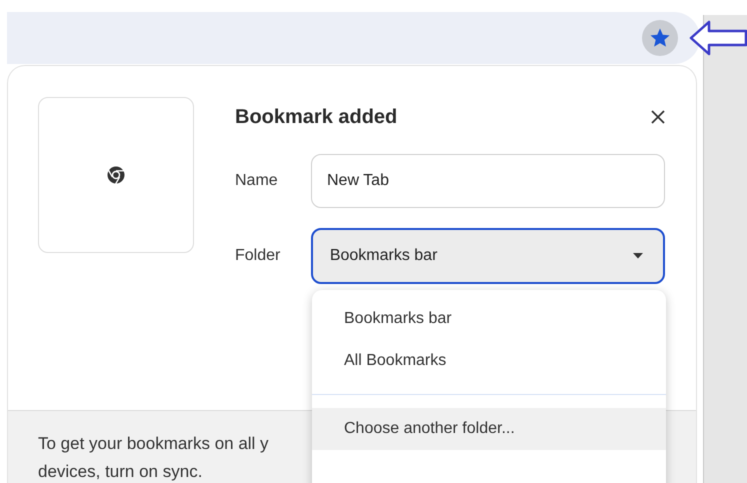  Describe the element at coordinates (316, 117) in the screenshot. I see `dialog-title: Bookmark added` at that location.